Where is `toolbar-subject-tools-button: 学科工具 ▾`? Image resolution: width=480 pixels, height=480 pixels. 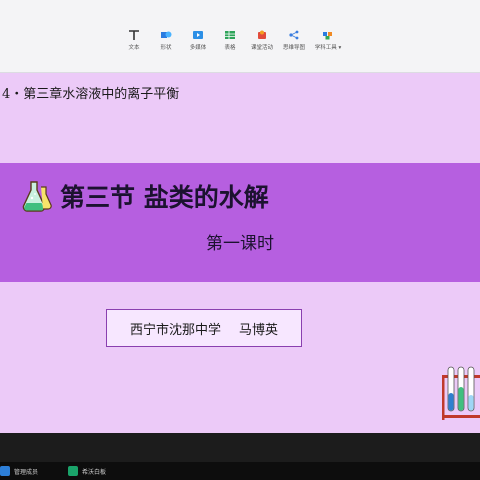 toolbar-subject-tools-button: 学科工具 ▾ is located at coordinates (328, 40).